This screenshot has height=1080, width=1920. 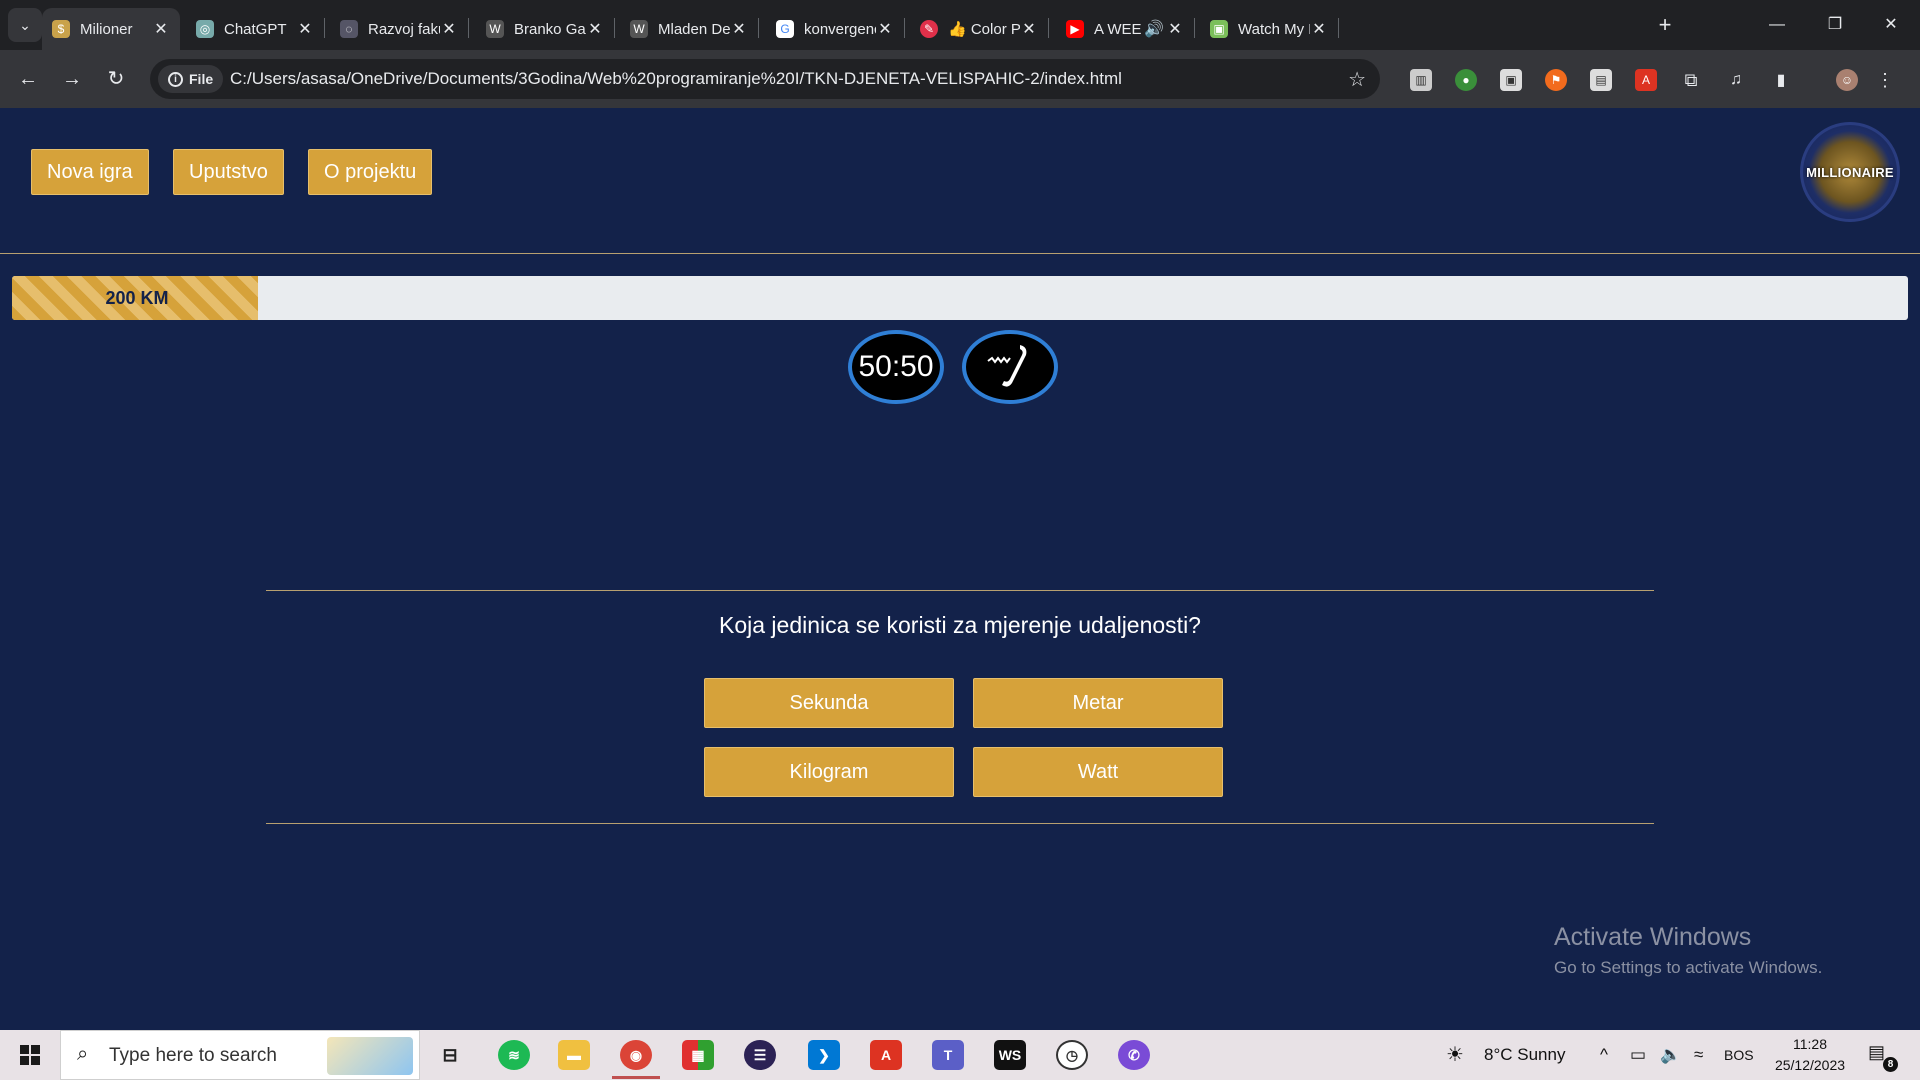 What do you see at coordinates (1810, 1065) in the screenshot?
I see `clock-date: 25/12/2023` at bounding box center [1810, 1065].